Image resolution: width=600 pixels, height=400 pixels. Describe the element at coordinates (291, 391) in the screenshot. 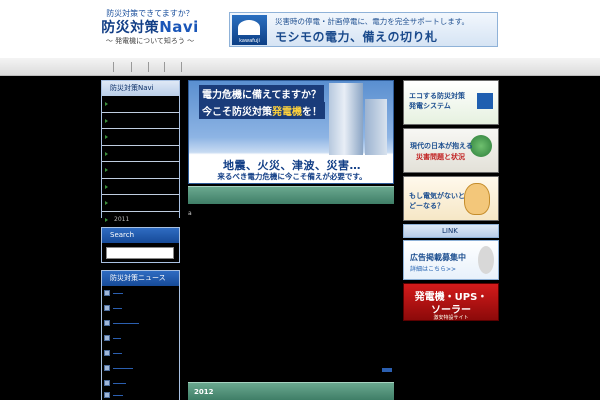

I see `year-section-bar: 2012` at that location.